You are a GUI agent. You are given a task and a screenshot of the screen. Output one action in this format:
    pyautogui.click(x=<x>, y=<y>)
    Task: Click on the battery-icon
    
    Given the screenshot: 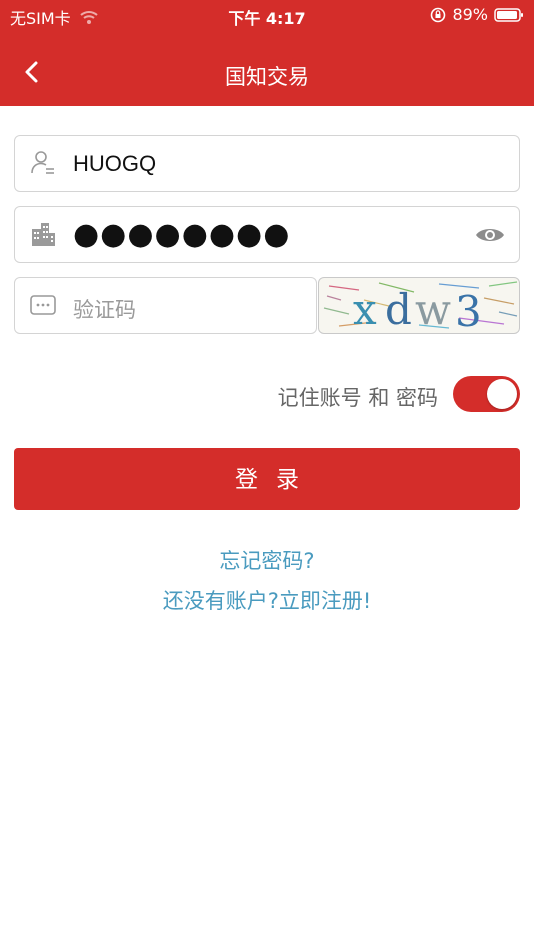 What is the action you would take?
    pyautogui.click(x=508, y=14)
    